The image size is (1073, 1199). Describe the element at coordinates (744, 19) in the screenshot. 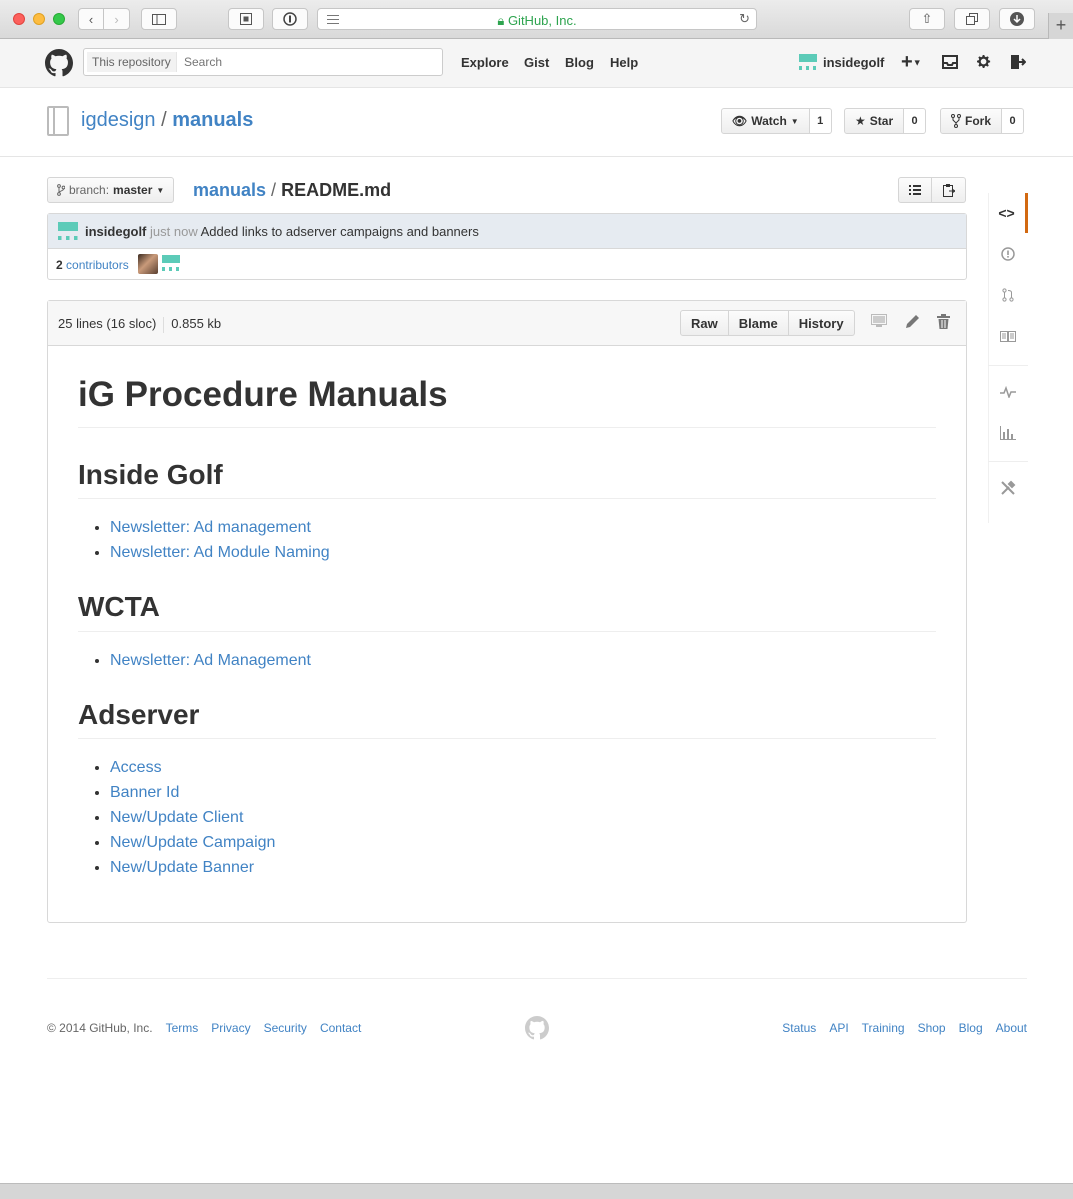

I see `reload-icon: ↻` at that location.